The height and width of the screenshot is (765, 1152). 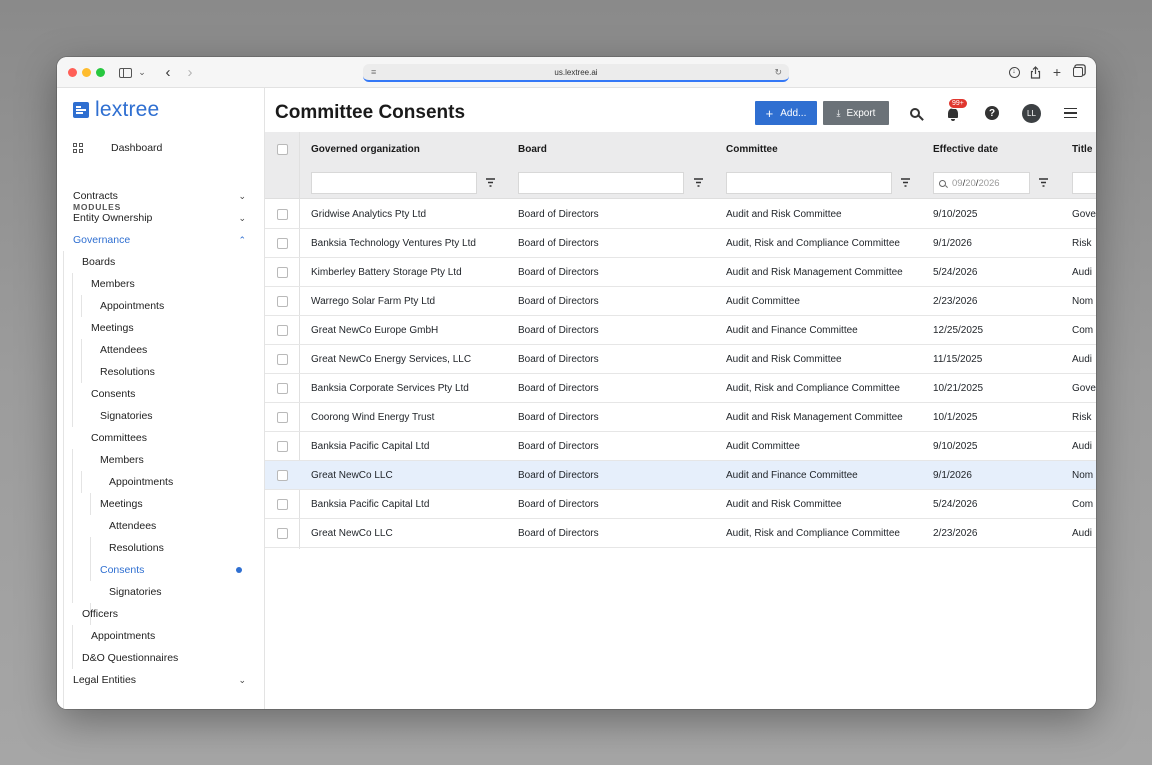 What do you see at coordinates (122, 460) in the screenshot?
I see `sidebar-item-committee-members: Members` at bounding box center [122, 460].